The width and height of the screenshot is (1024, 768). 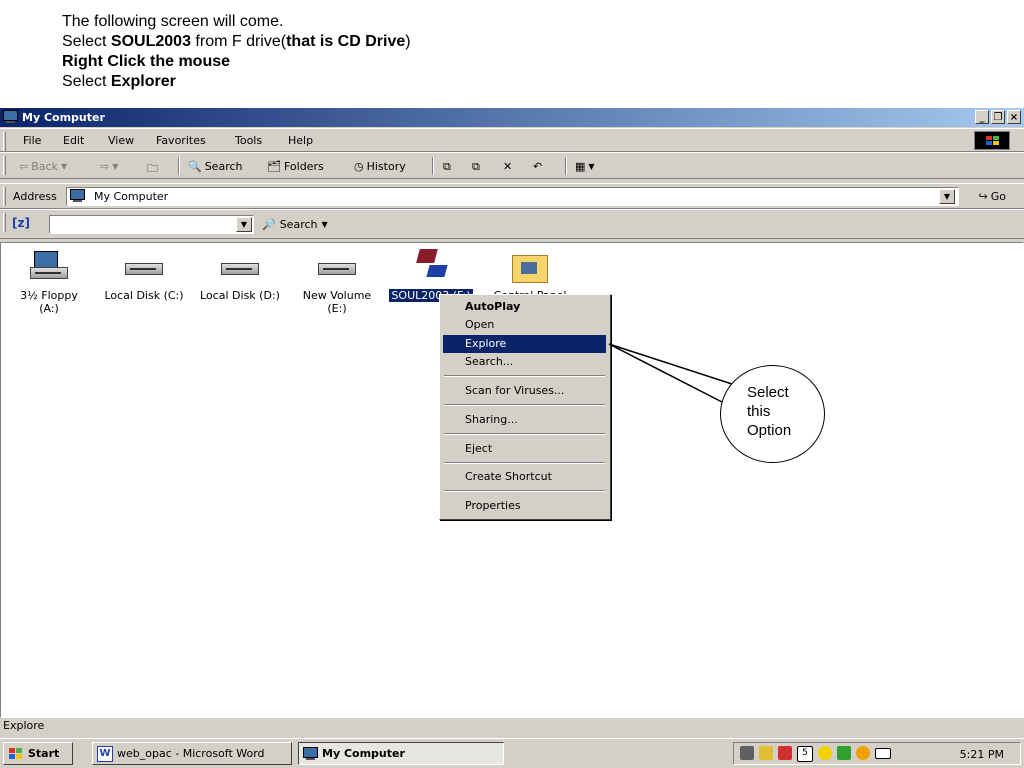 I want to click on callout-pointer-line-bottom, so click(x=665, y=373).